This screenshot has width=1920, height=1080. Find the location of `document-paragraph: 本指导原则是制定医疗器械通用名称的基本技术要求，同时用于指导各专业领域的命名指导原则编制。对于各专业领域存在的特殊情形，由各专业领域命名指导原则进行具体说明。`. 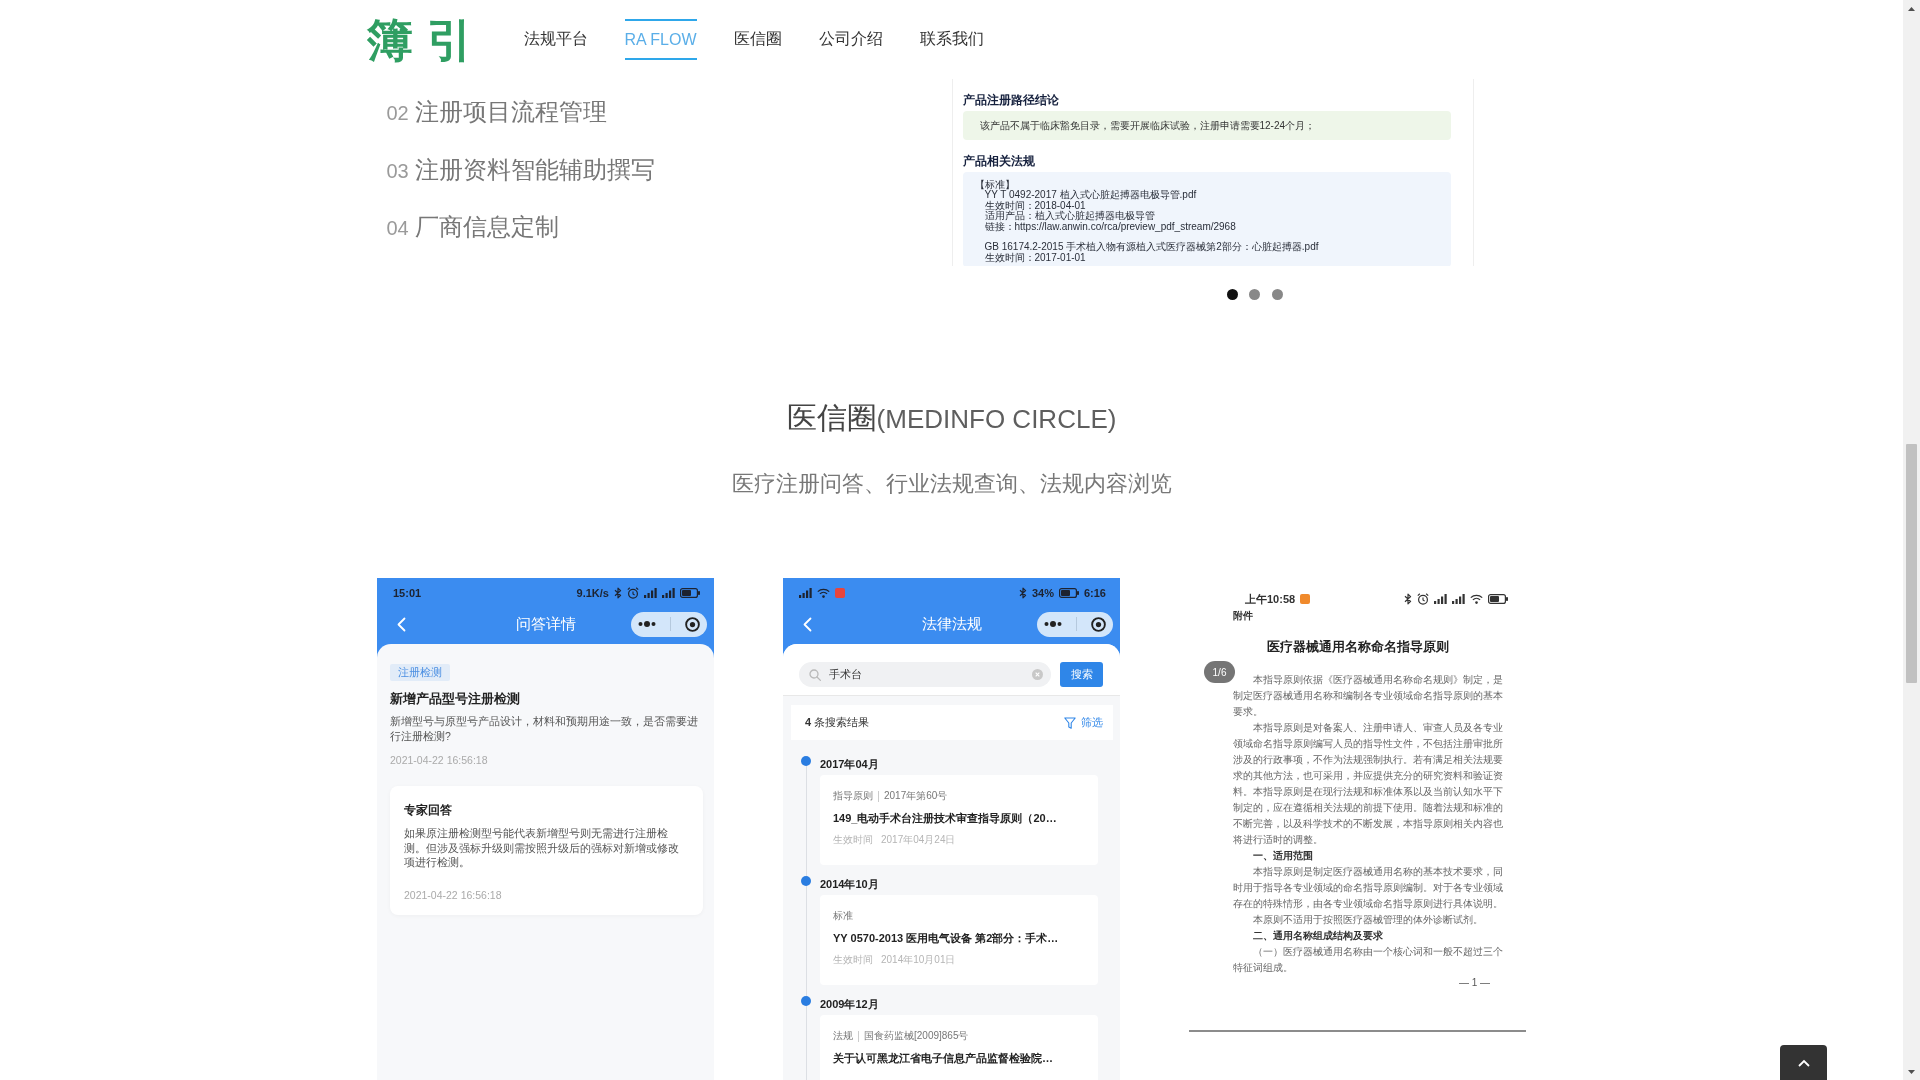

document-paragraph: 本指导原则是制定医疗器械通用名称的基本技术要求，同时用于指导各专业领域的命名指导原则编制。对于各专业领域存在的特殊情形，由各专业领域命名指导原则进行具体说明。 is located at coordinates (1368, 888).